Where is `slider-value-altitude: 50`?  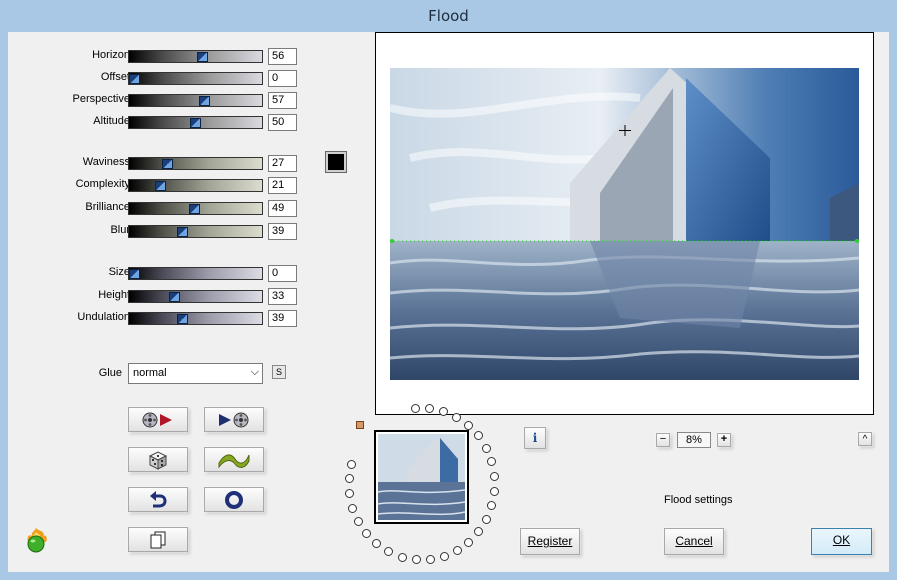 slider-value-altitude: 50 is located at coordinates (282, 122).